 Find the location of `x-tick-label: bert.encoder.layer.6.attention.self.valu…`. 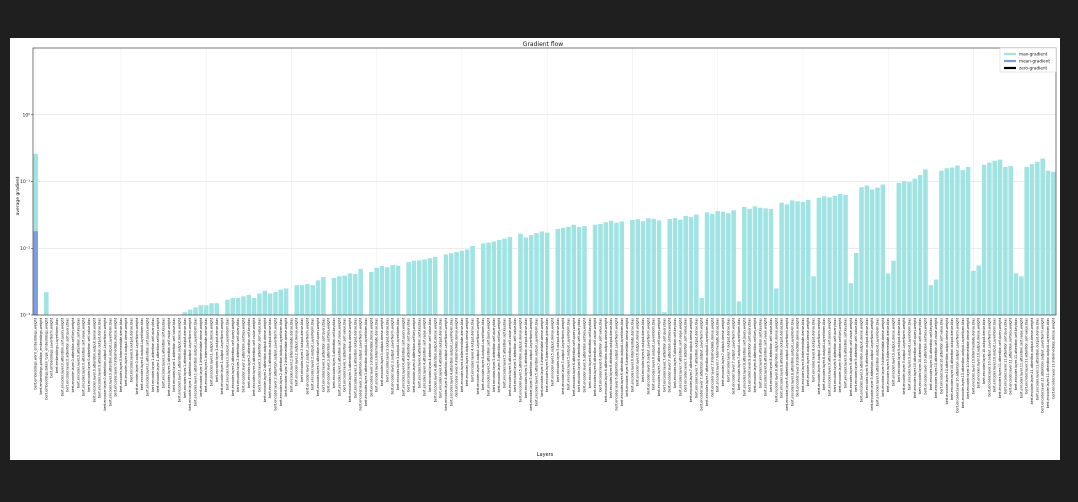

x-tick-label: bert.encoder.layer.6.attention.self.valu… is located at coordinates (600, 355).